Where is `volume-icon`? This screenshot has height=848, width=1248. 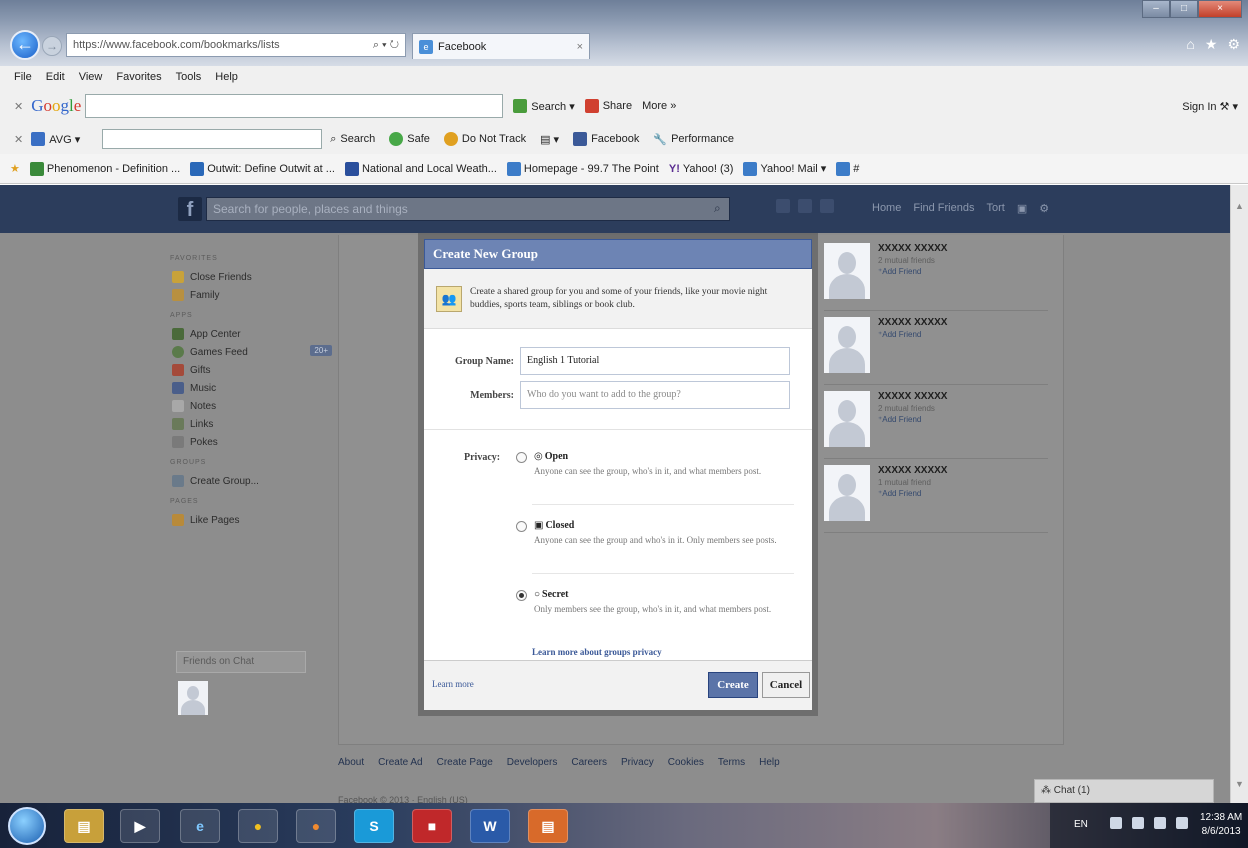 volume-icon is located at coordinates (1160, 823).